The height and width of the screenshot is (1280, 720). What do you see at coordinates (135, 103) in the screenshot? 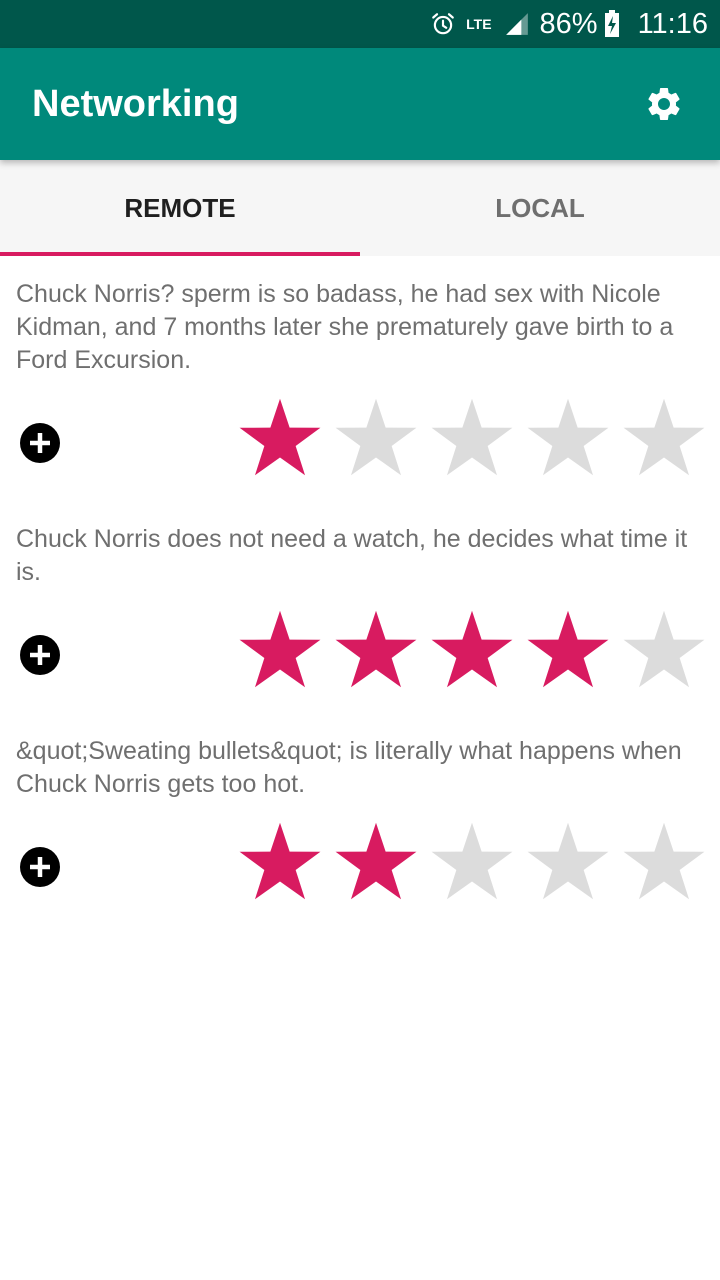
I see `app-title: Networking` at bounding box center [135, 103].